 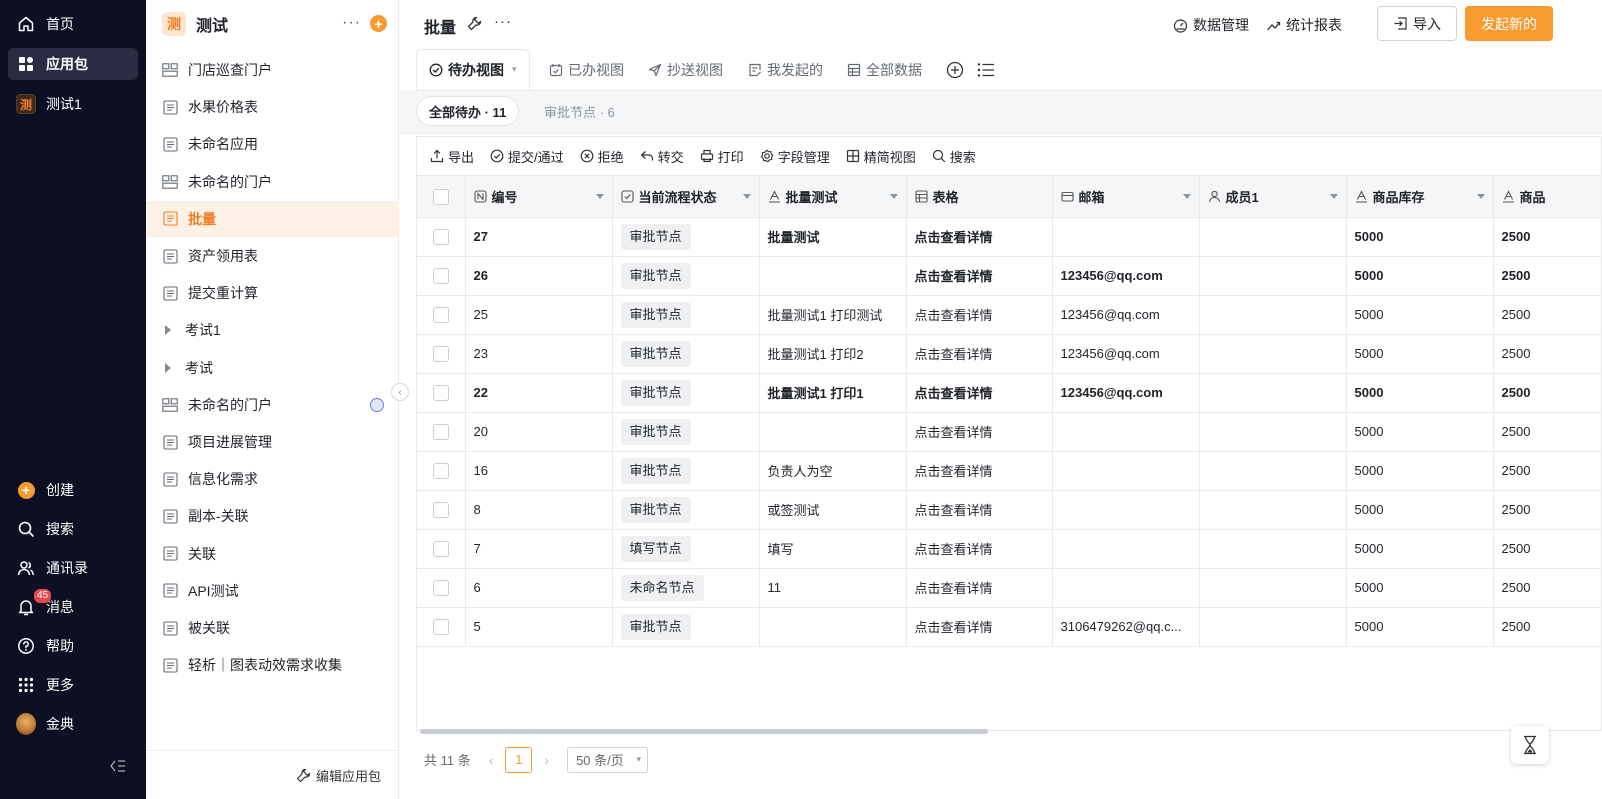 I want to click on edit-app-package-button: 编辑应用包, so click(x=272, y=774).